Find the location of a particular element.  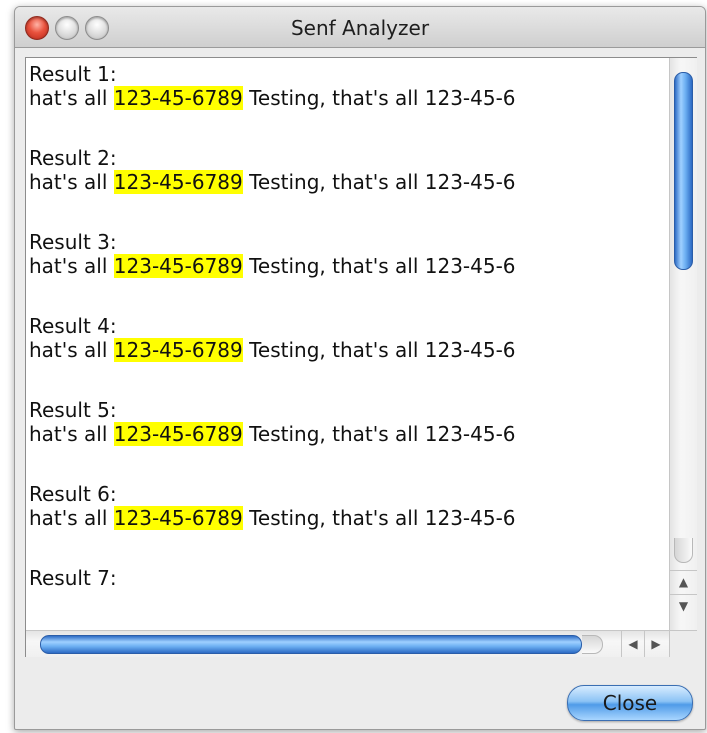

window-title: Senf Analyzer is located at coordinates (360, 28).